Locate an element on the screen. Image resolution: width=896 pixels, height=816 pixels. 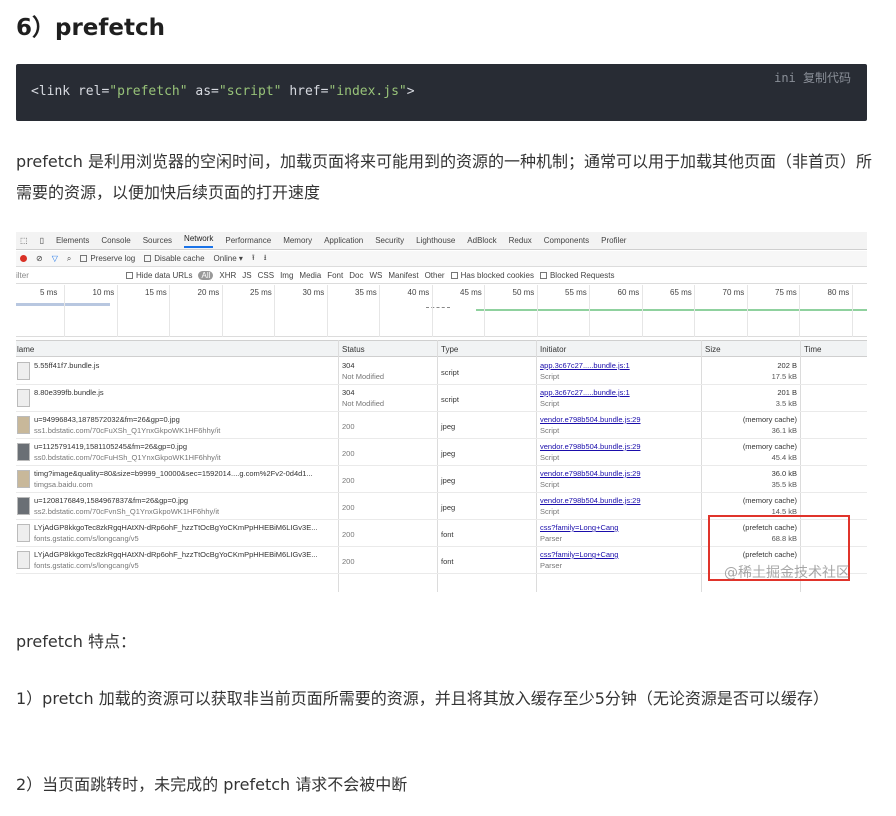
request-name: u=94996843,1878572032&fm=26&gp=0.jpg is located at coordinates (107, 419).